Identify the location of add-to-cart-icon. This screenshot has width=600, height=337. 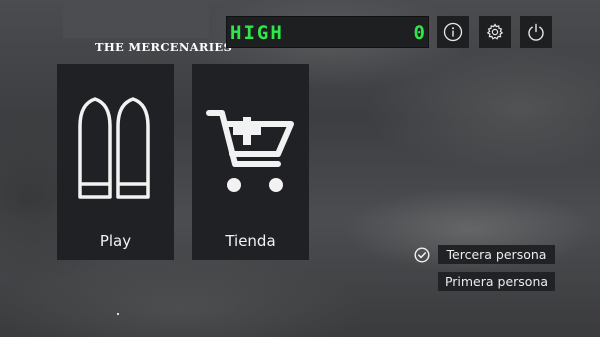
(250, 151).